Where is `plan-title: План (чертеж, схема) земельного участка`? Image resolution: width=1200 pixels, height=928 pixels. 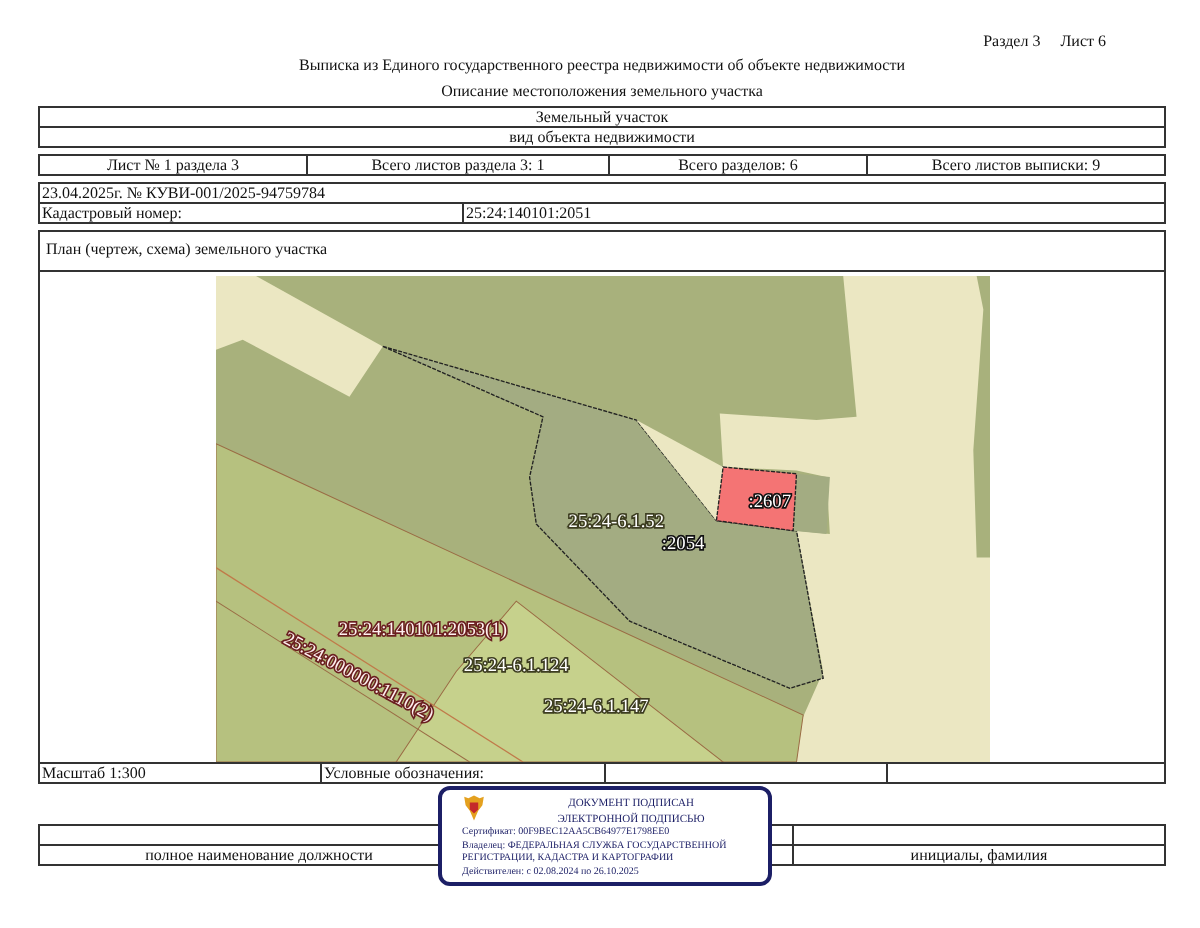 plan-title: План (чертеж, схема) земельного участка is located at coordinates (602, 252).